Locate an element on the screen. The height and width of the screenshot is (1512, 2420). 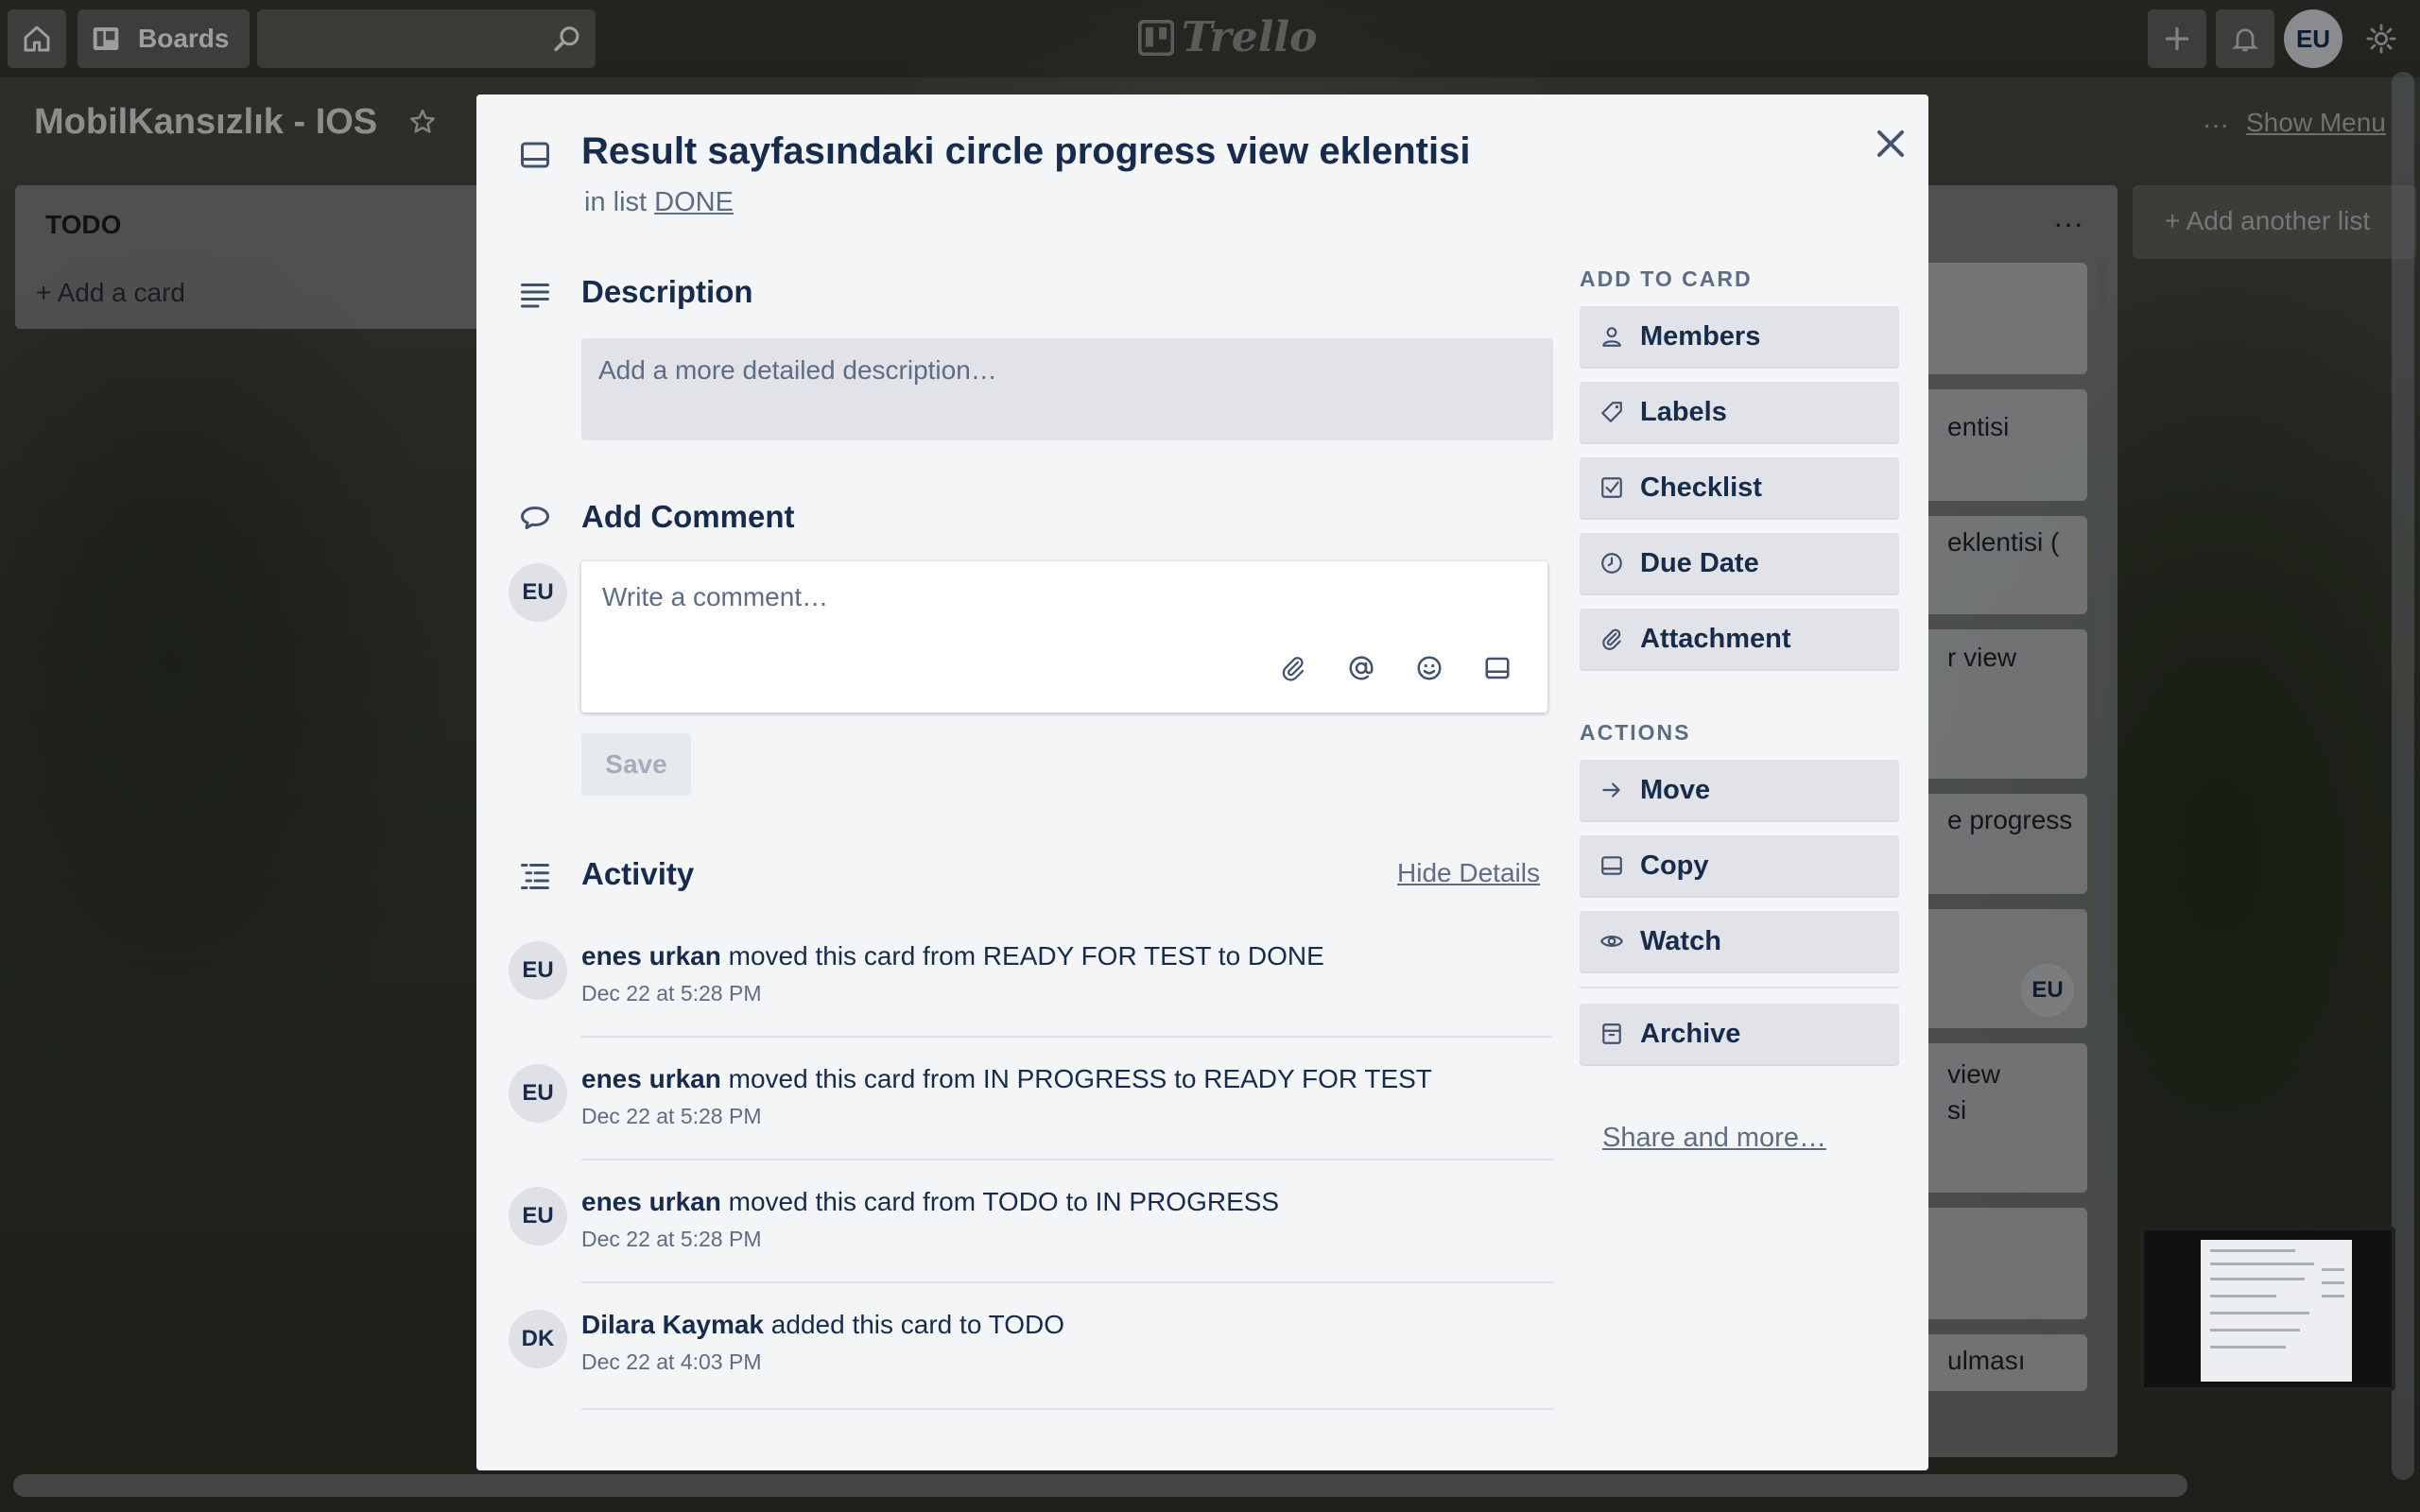
description-icon is located at coordinates (535, 295).